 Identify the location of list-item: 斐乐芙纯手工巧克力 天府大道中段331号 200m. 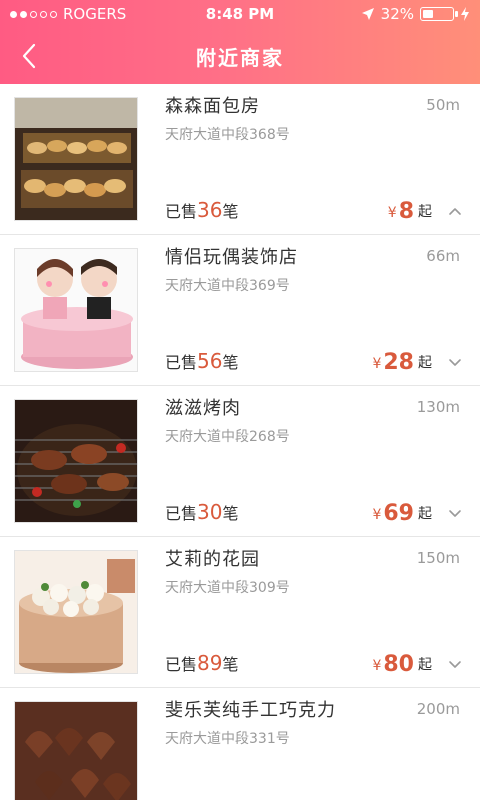
(240, 744).